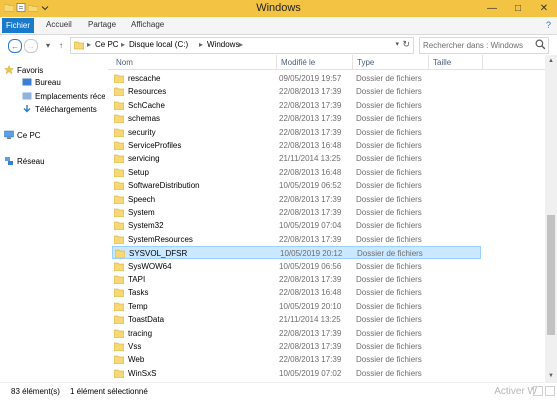  What do you see at coordinates (63, 96) in the screenshot?
I see `nav-item-recent-places: Emplacements récents` at bounding box center [63, 96].